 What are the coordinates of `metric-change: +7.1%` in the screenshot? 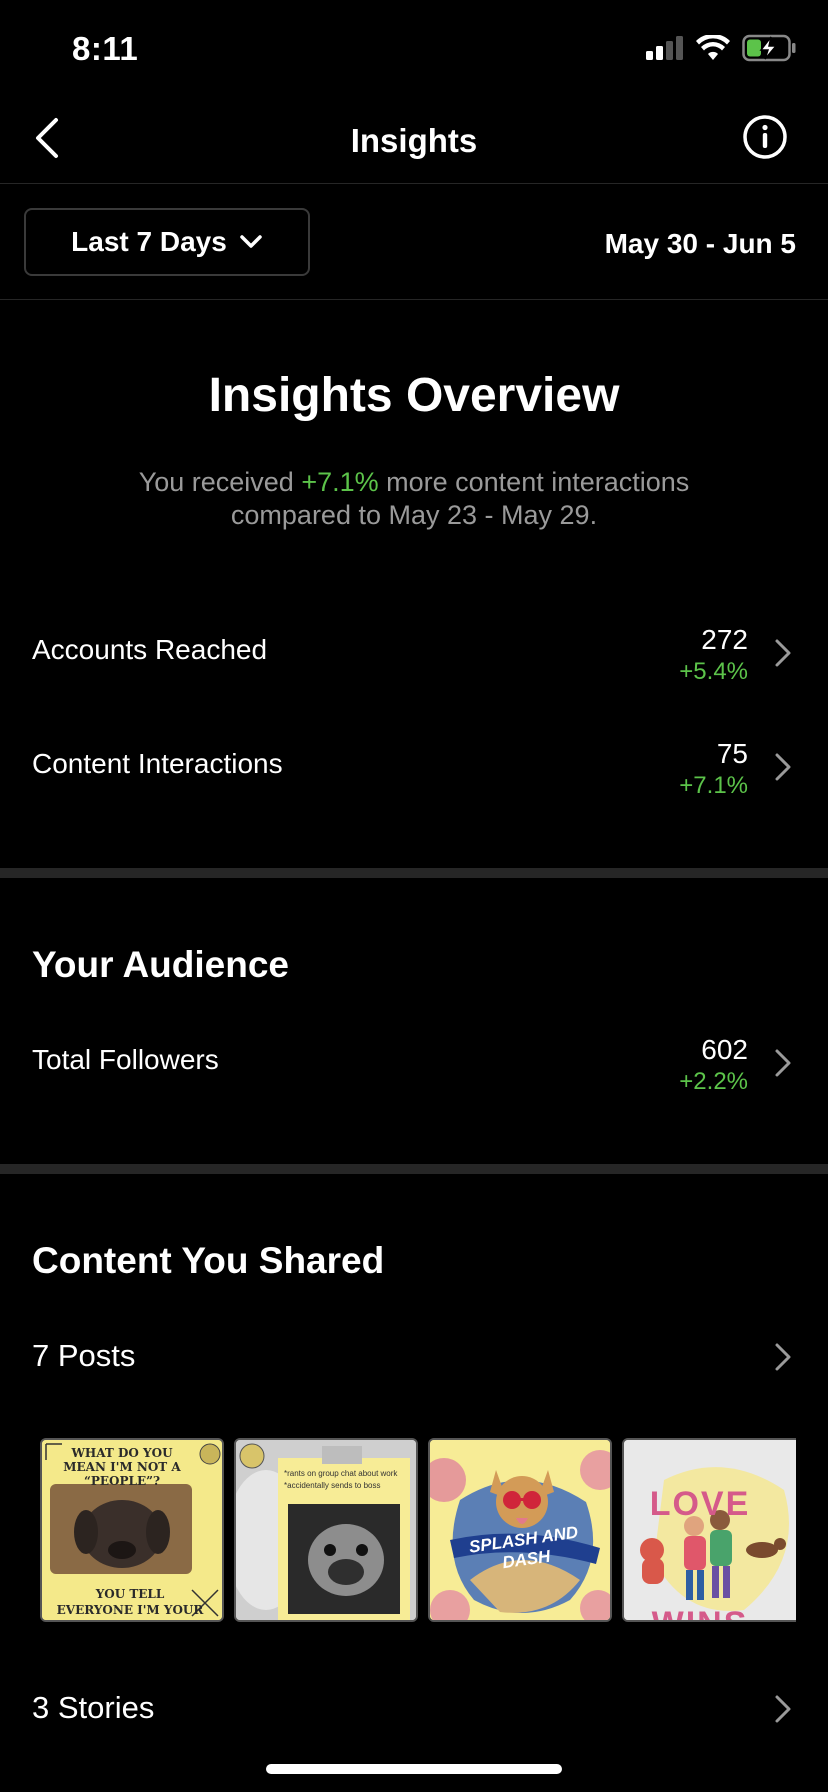 It's located at (713, 785).